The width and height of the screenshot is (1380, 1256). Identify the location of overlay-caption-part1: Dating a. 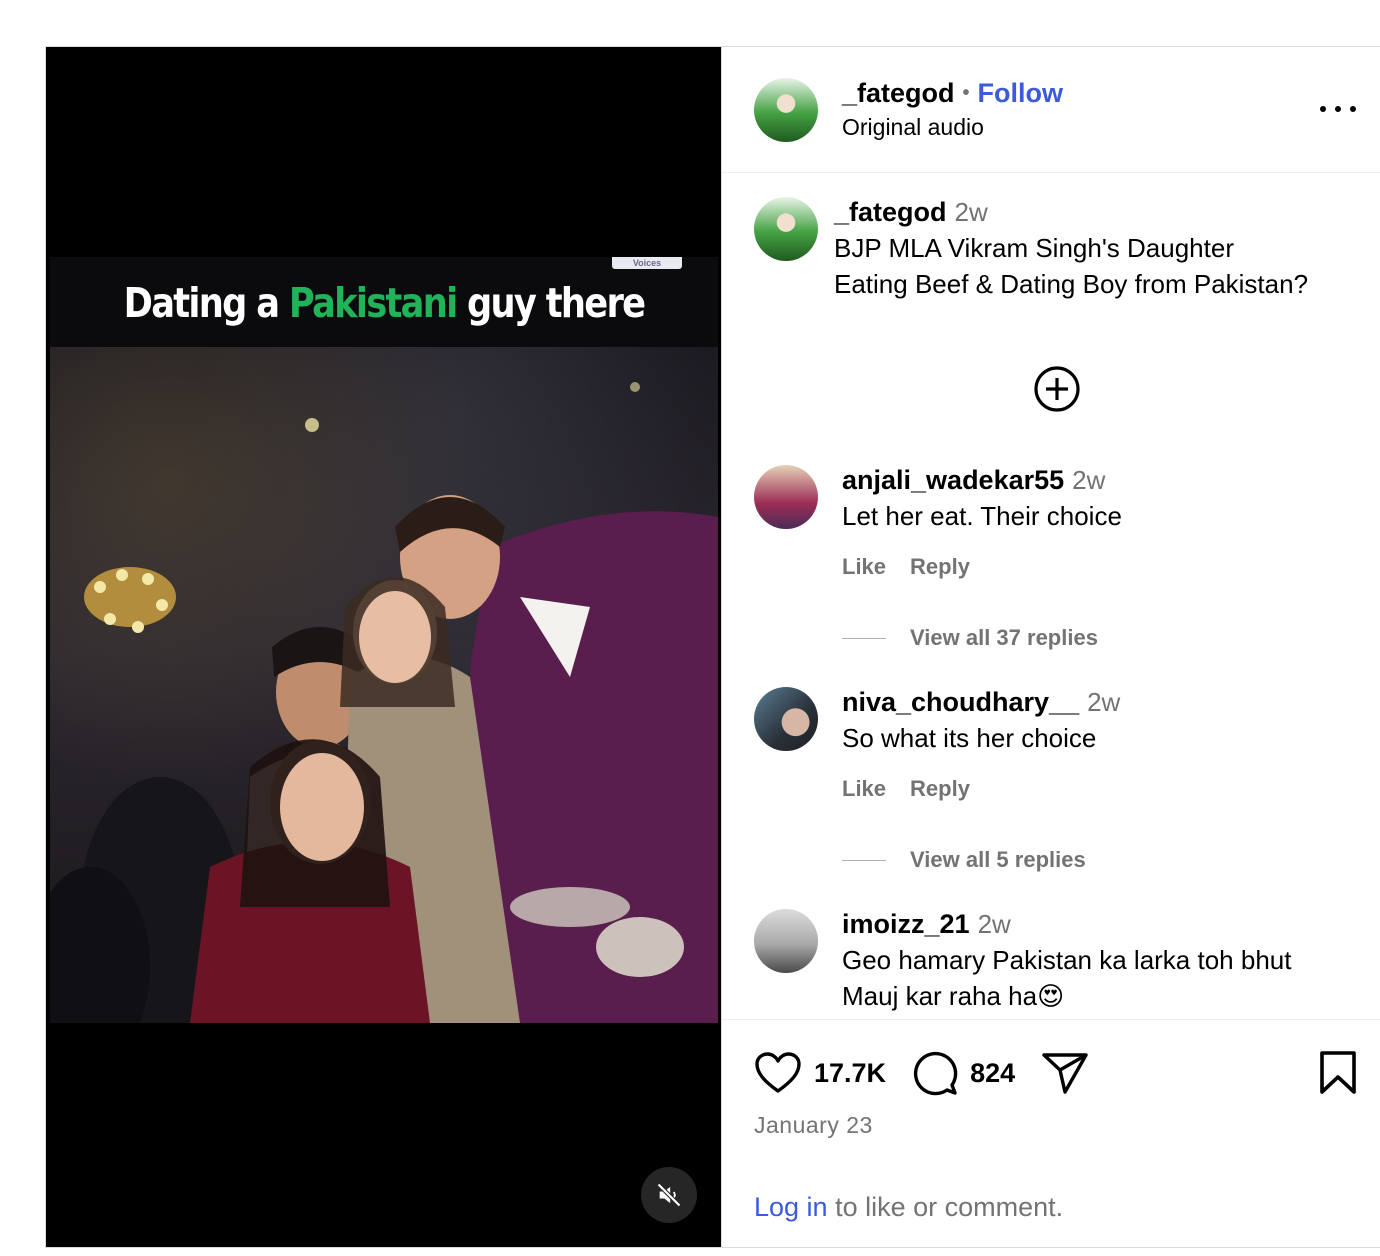
(206, 303).